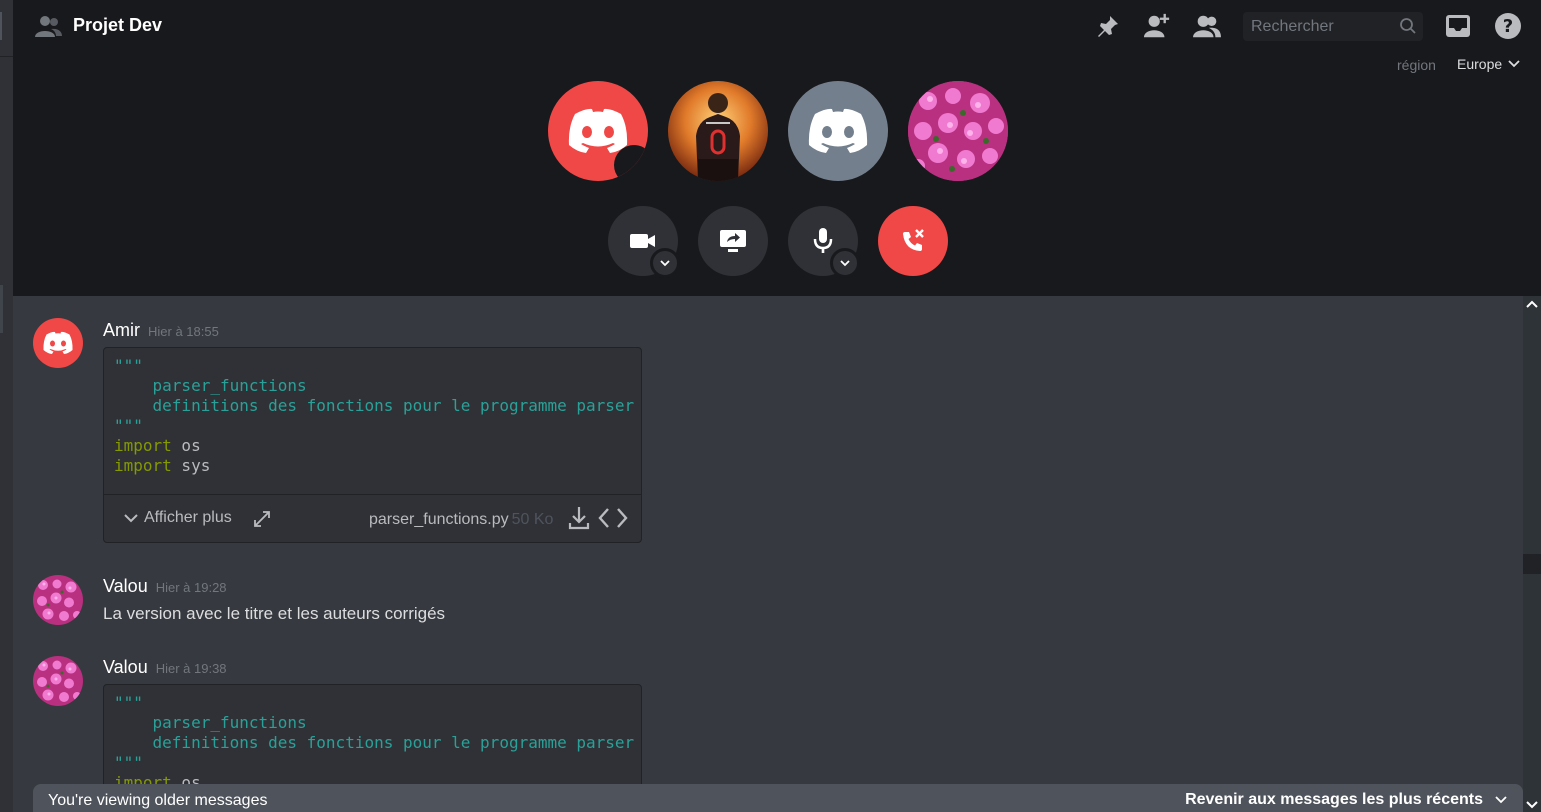 The width and height of the screenshot is (1541, 812). I want to click on people-icon, so click(48, 26).